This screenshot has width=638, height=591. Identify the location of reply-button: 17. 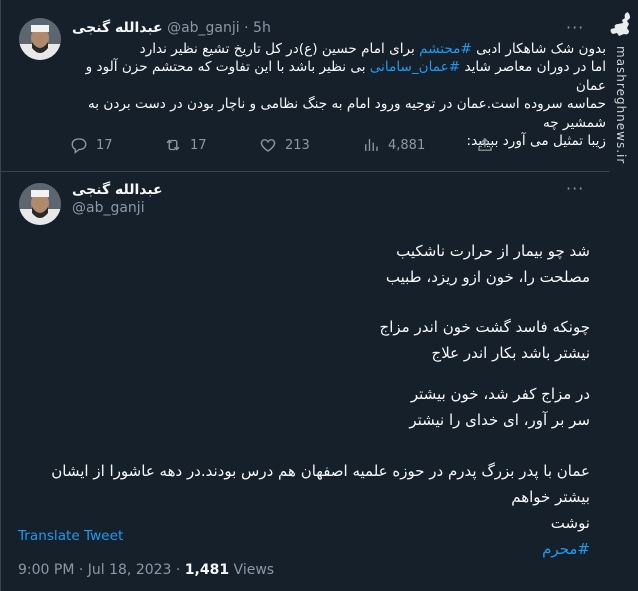
(91, 145).